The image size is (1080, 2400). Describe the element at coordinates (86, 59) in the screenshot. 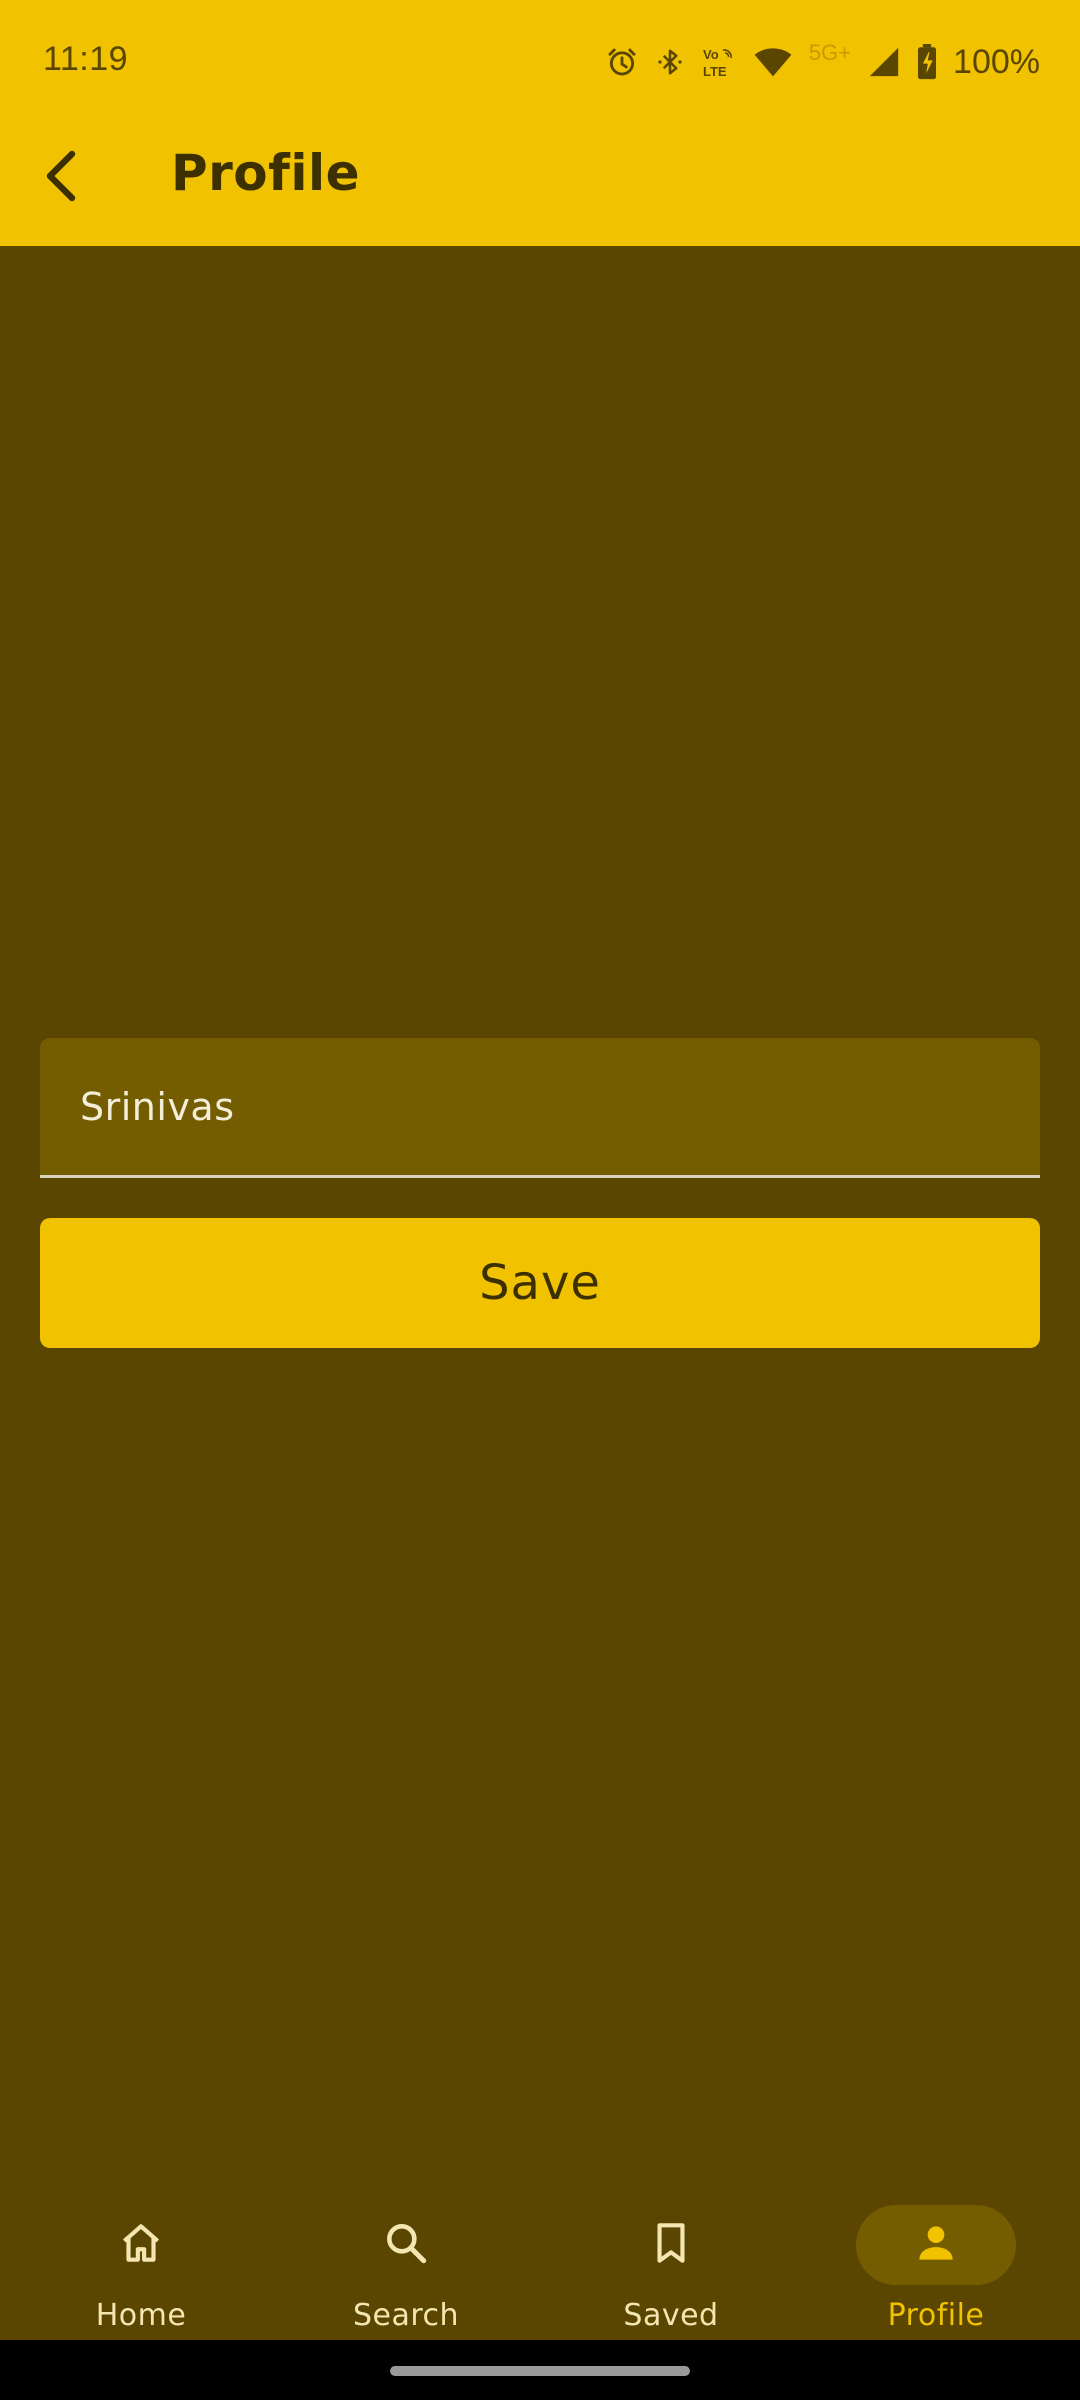

I see `status-time: 11:19` at that location.